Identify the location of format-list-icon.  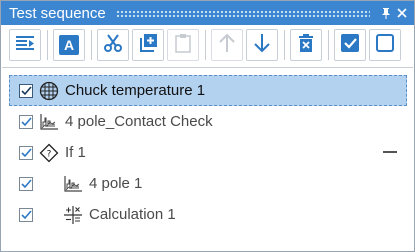
(25, 45).